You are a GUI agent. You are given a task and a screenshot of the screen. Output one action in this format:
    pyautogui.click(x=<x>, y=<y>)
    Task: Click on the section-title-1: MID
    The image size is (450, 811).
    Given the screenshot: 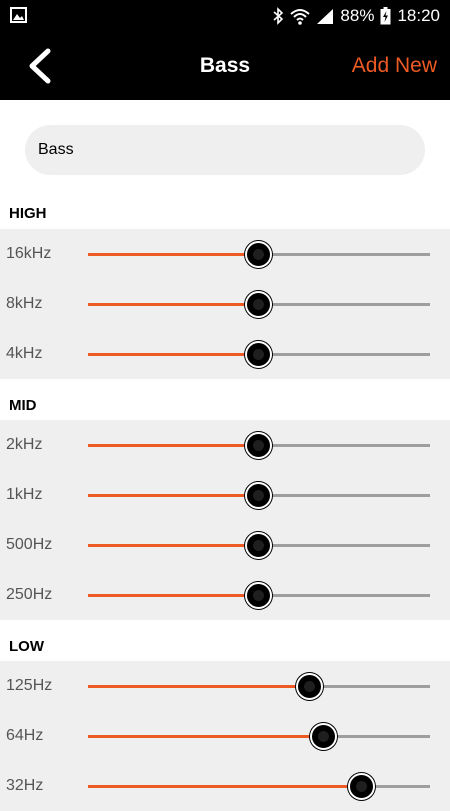 What is the action you would take?
    pyautogui.click(x=23, y=405)
    